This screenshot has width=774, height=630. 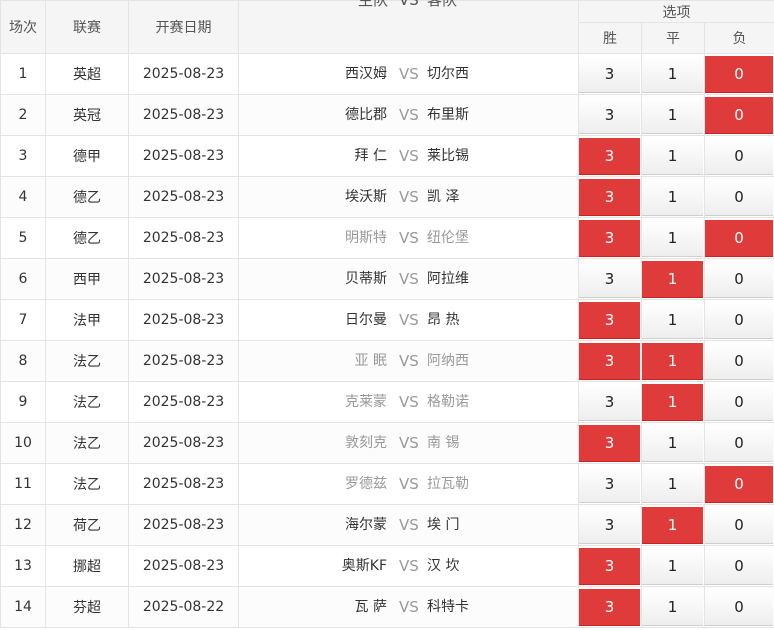 I want to click on header-league: 联赛, so click(x=87, y=27).